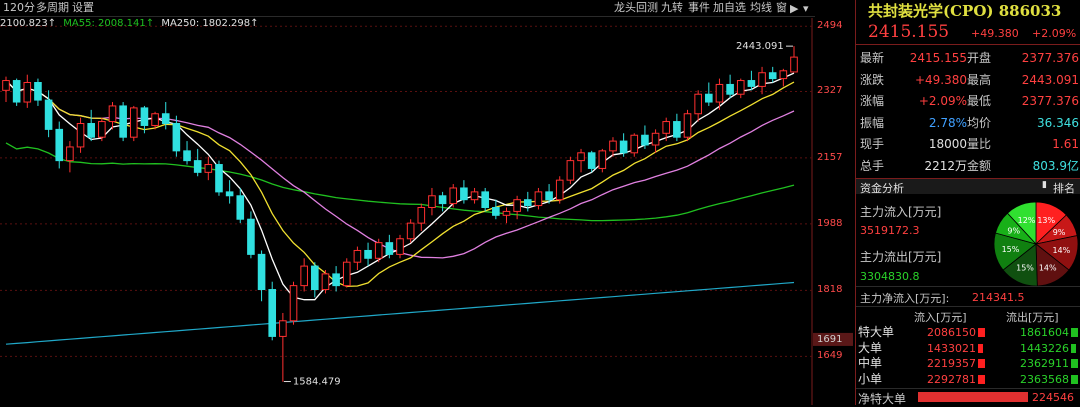  Describe the element at coordinates (1036, 244) in the screenshot. I see `fund-pie-chart: 13% 9% 14% 14% 15% 15% 9% 12%` at that location.